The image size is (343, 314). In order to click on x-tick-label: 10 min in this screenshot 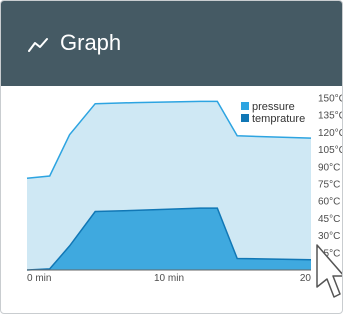, I will do `click(169, 278)`.